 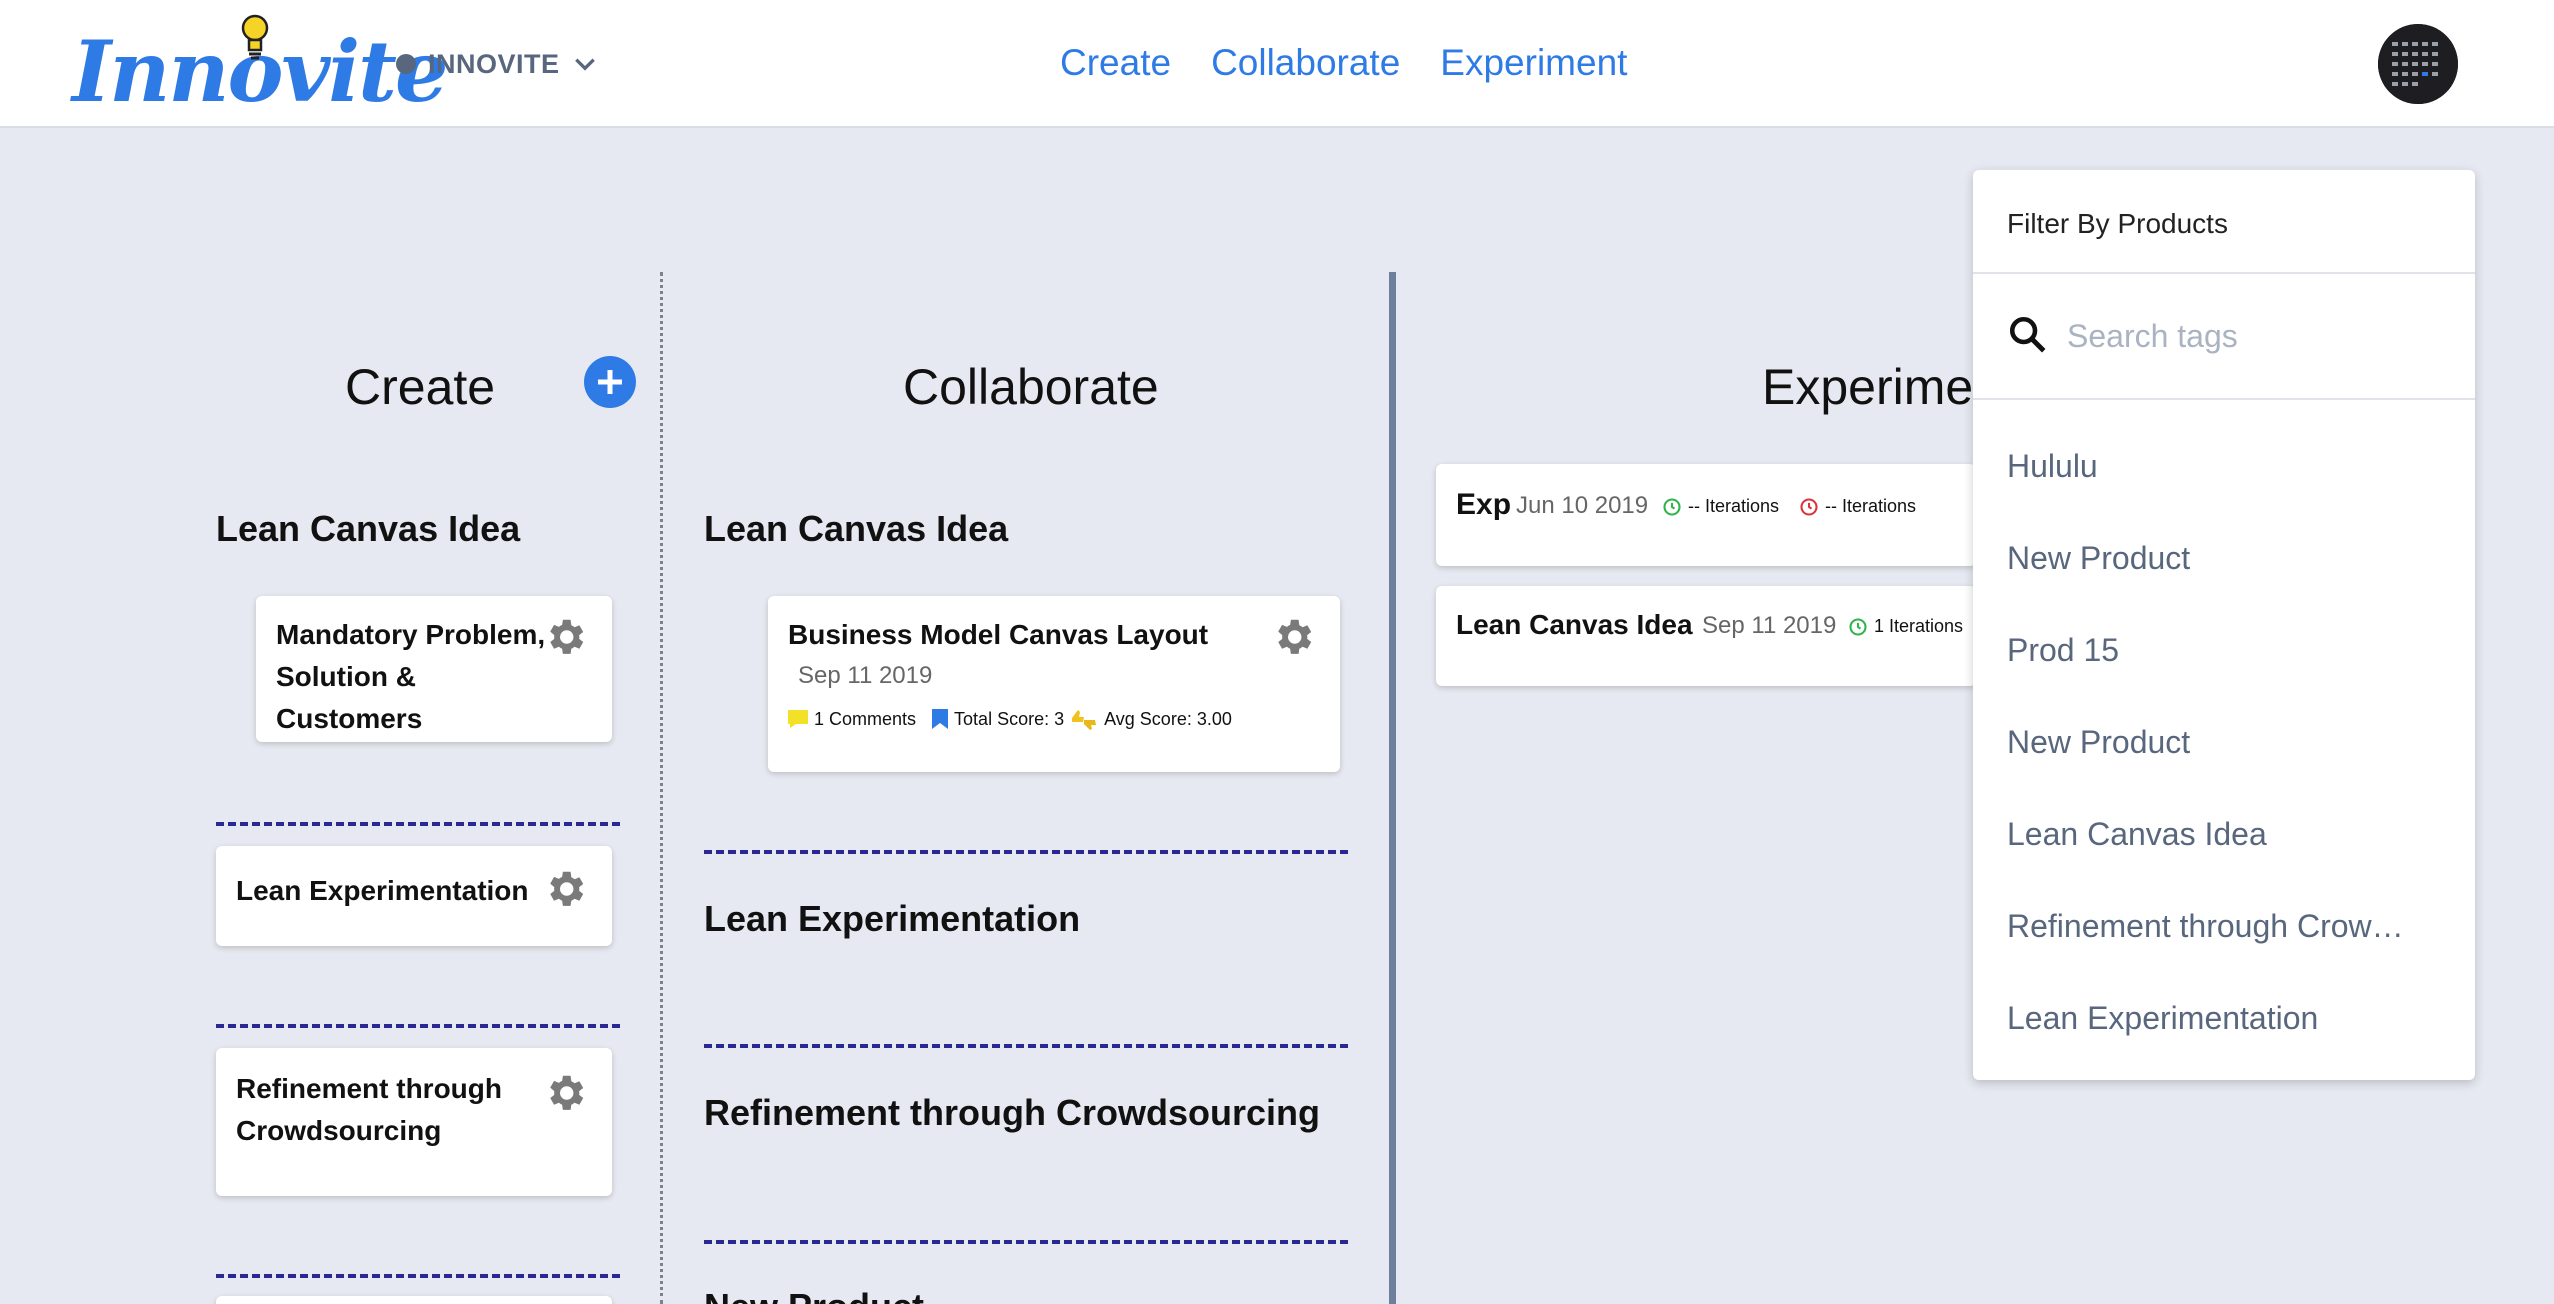 I want to click on filter-item-new-product-2: New Product, so click(x=2227, y=742).